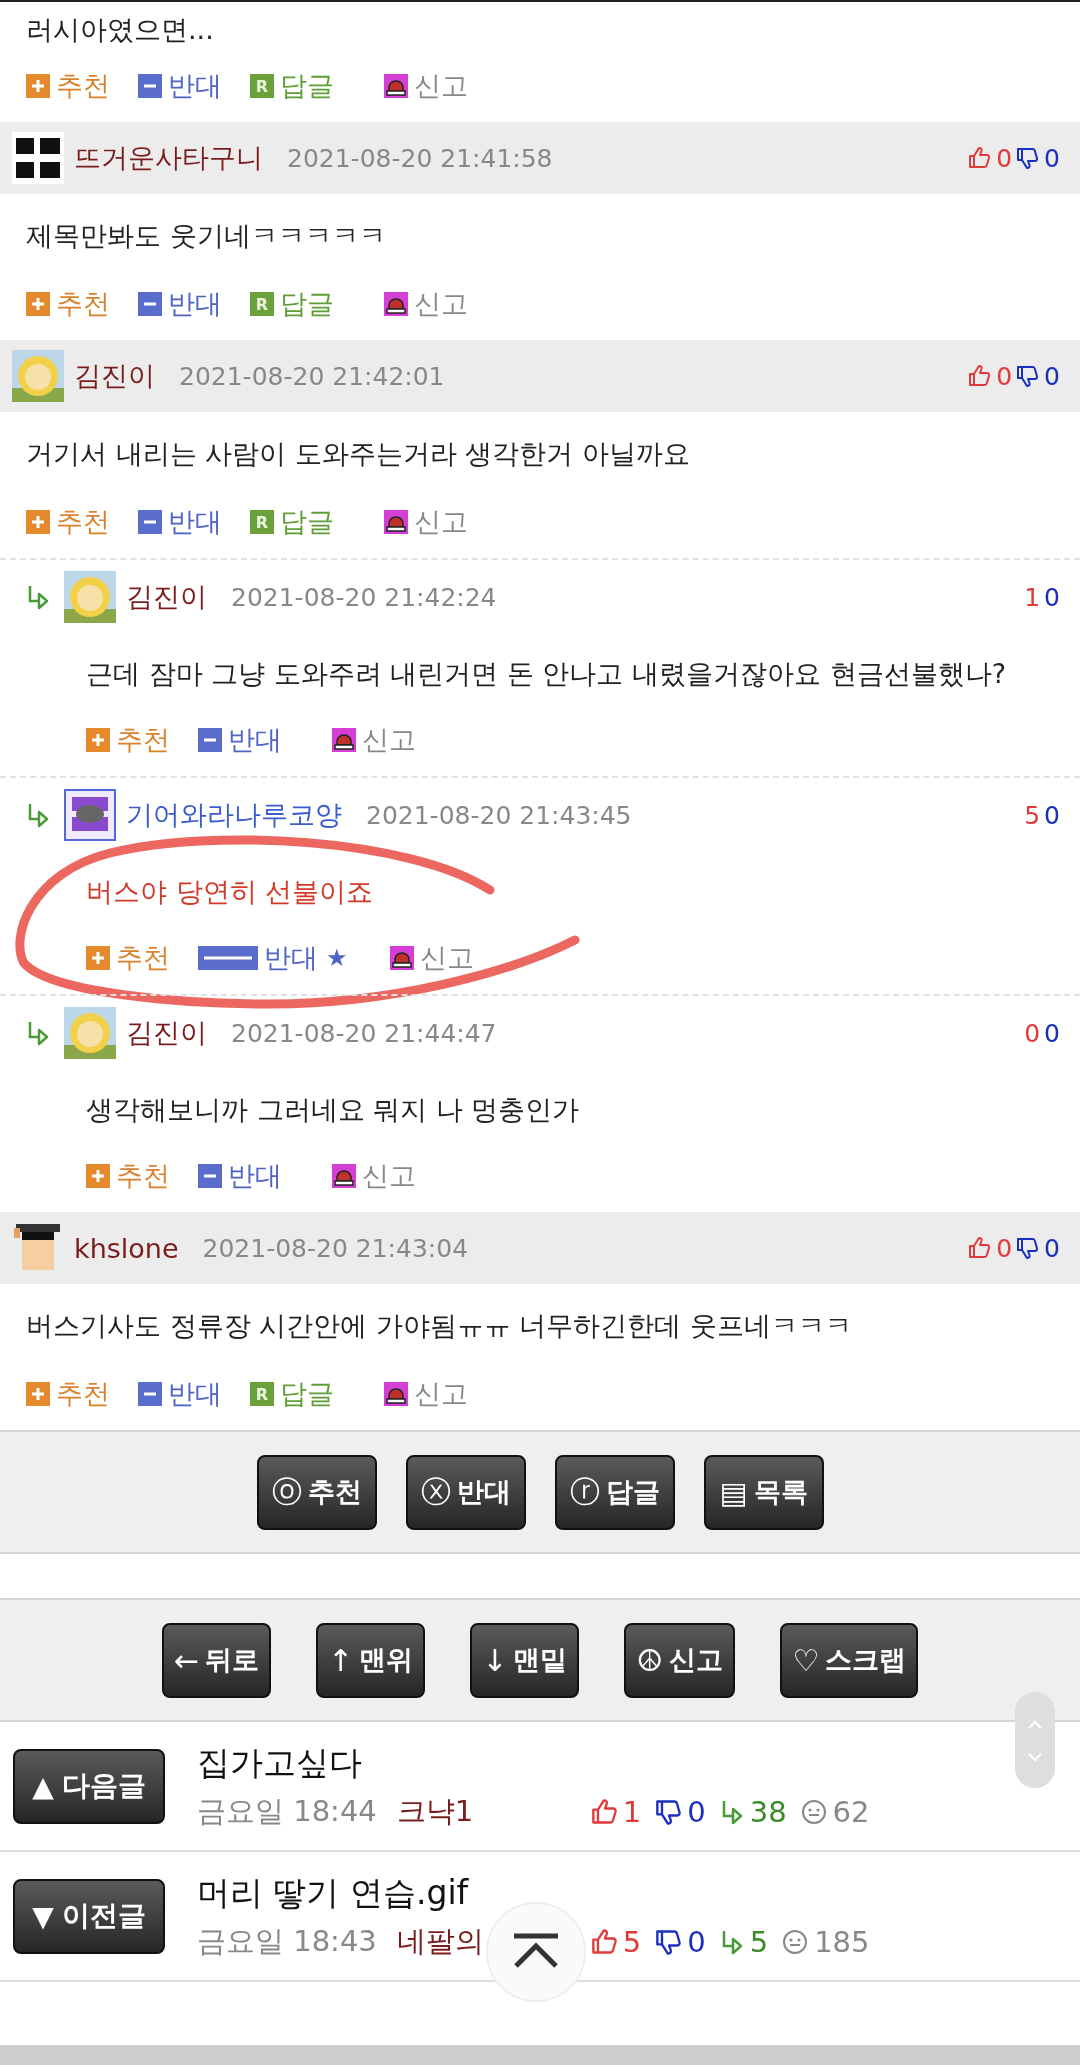  I want to click on triangle-icon: ▼, so click(43, 1916).